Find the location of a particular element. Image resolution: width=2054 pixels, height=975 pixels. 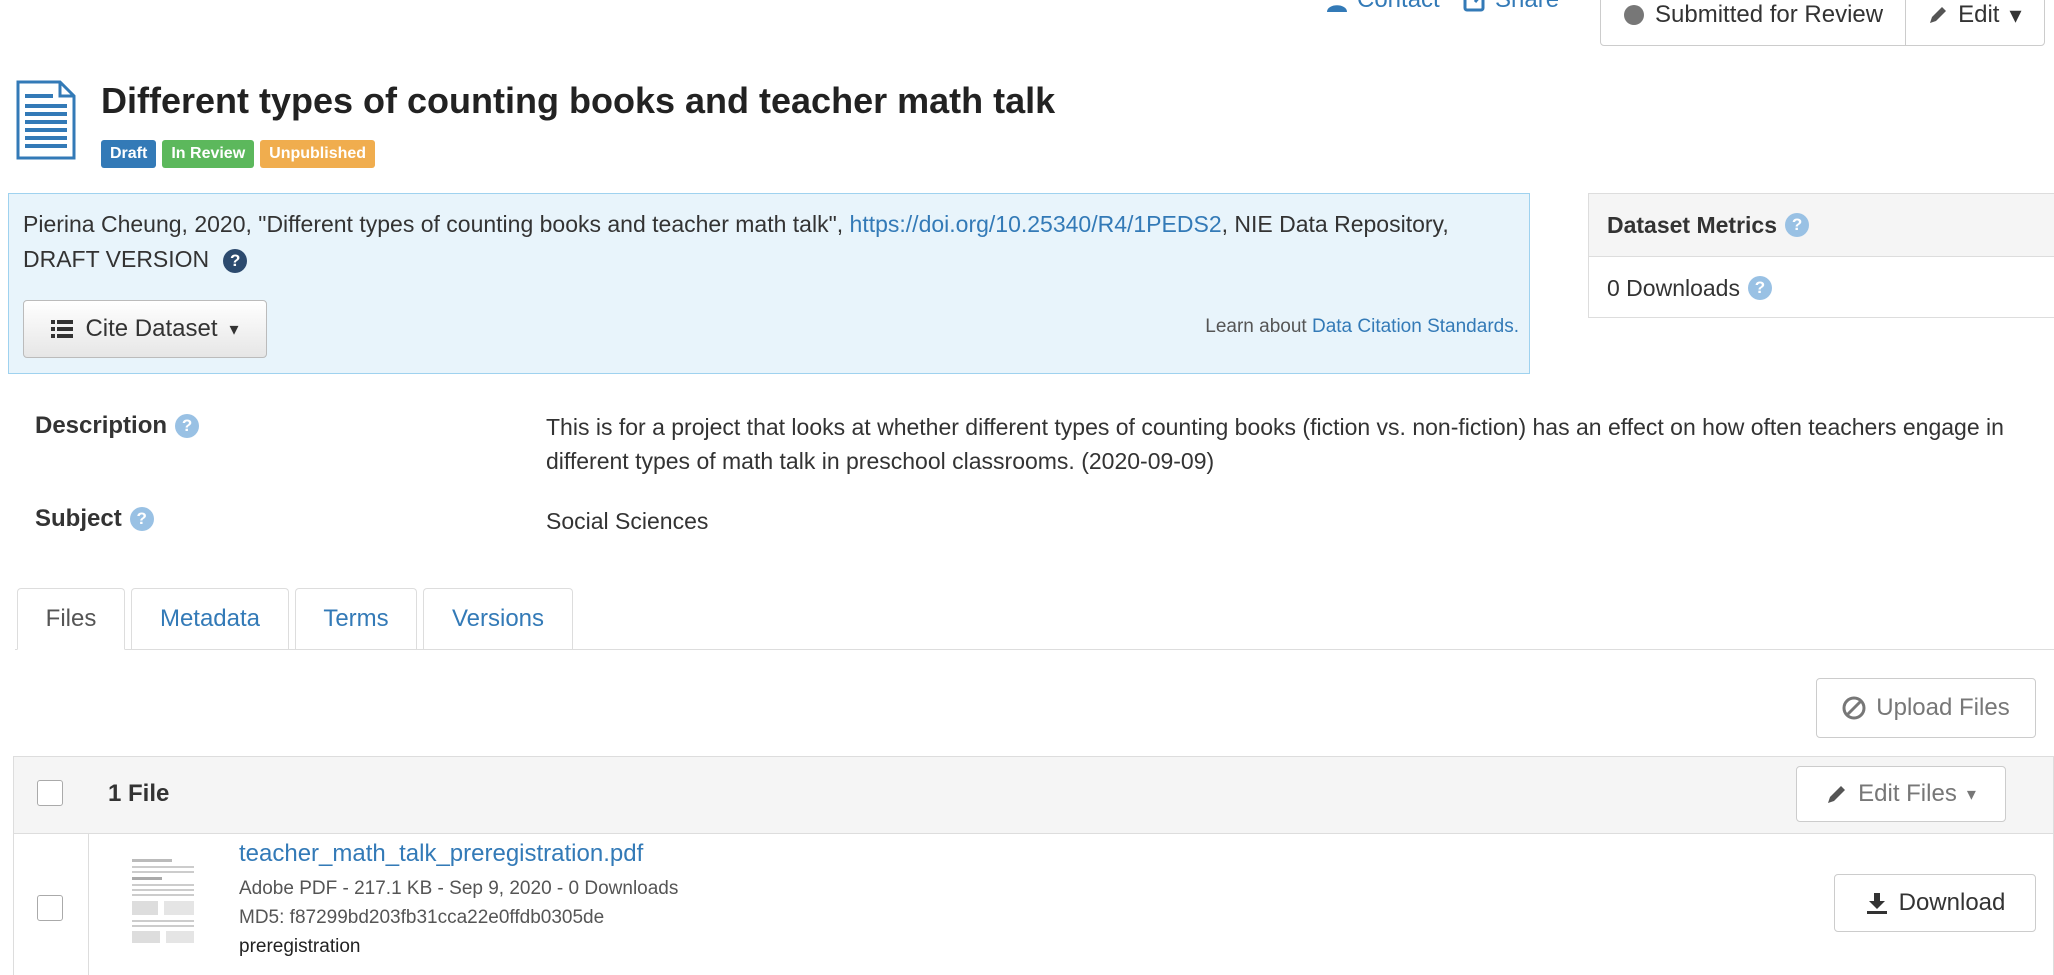

tab-terms: Terms is located at coordinates (356, 618).